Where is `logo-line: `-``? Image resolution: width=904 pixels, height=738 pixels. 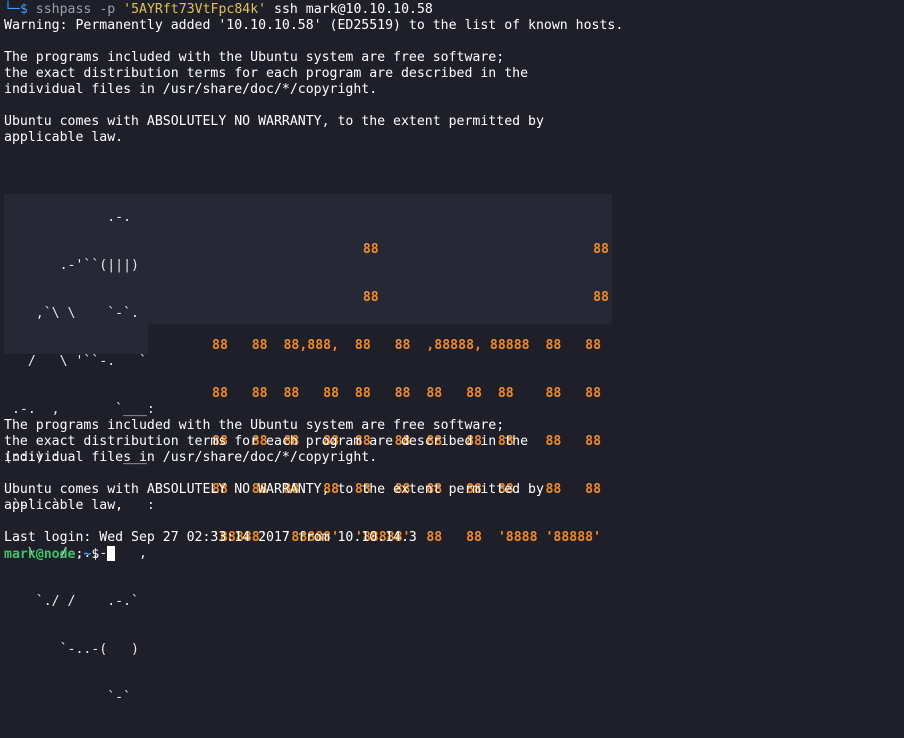 logo-line: `-` is located at coordinates (68, 697).